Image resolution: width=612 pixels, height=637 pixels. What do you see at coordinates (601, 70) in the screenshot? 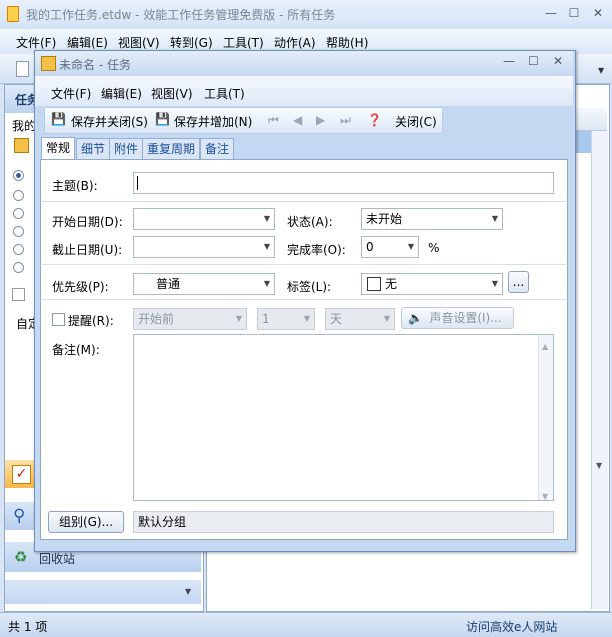
I see `toolbar-overflow-icon: ▼` at bounding box center [601, 70].